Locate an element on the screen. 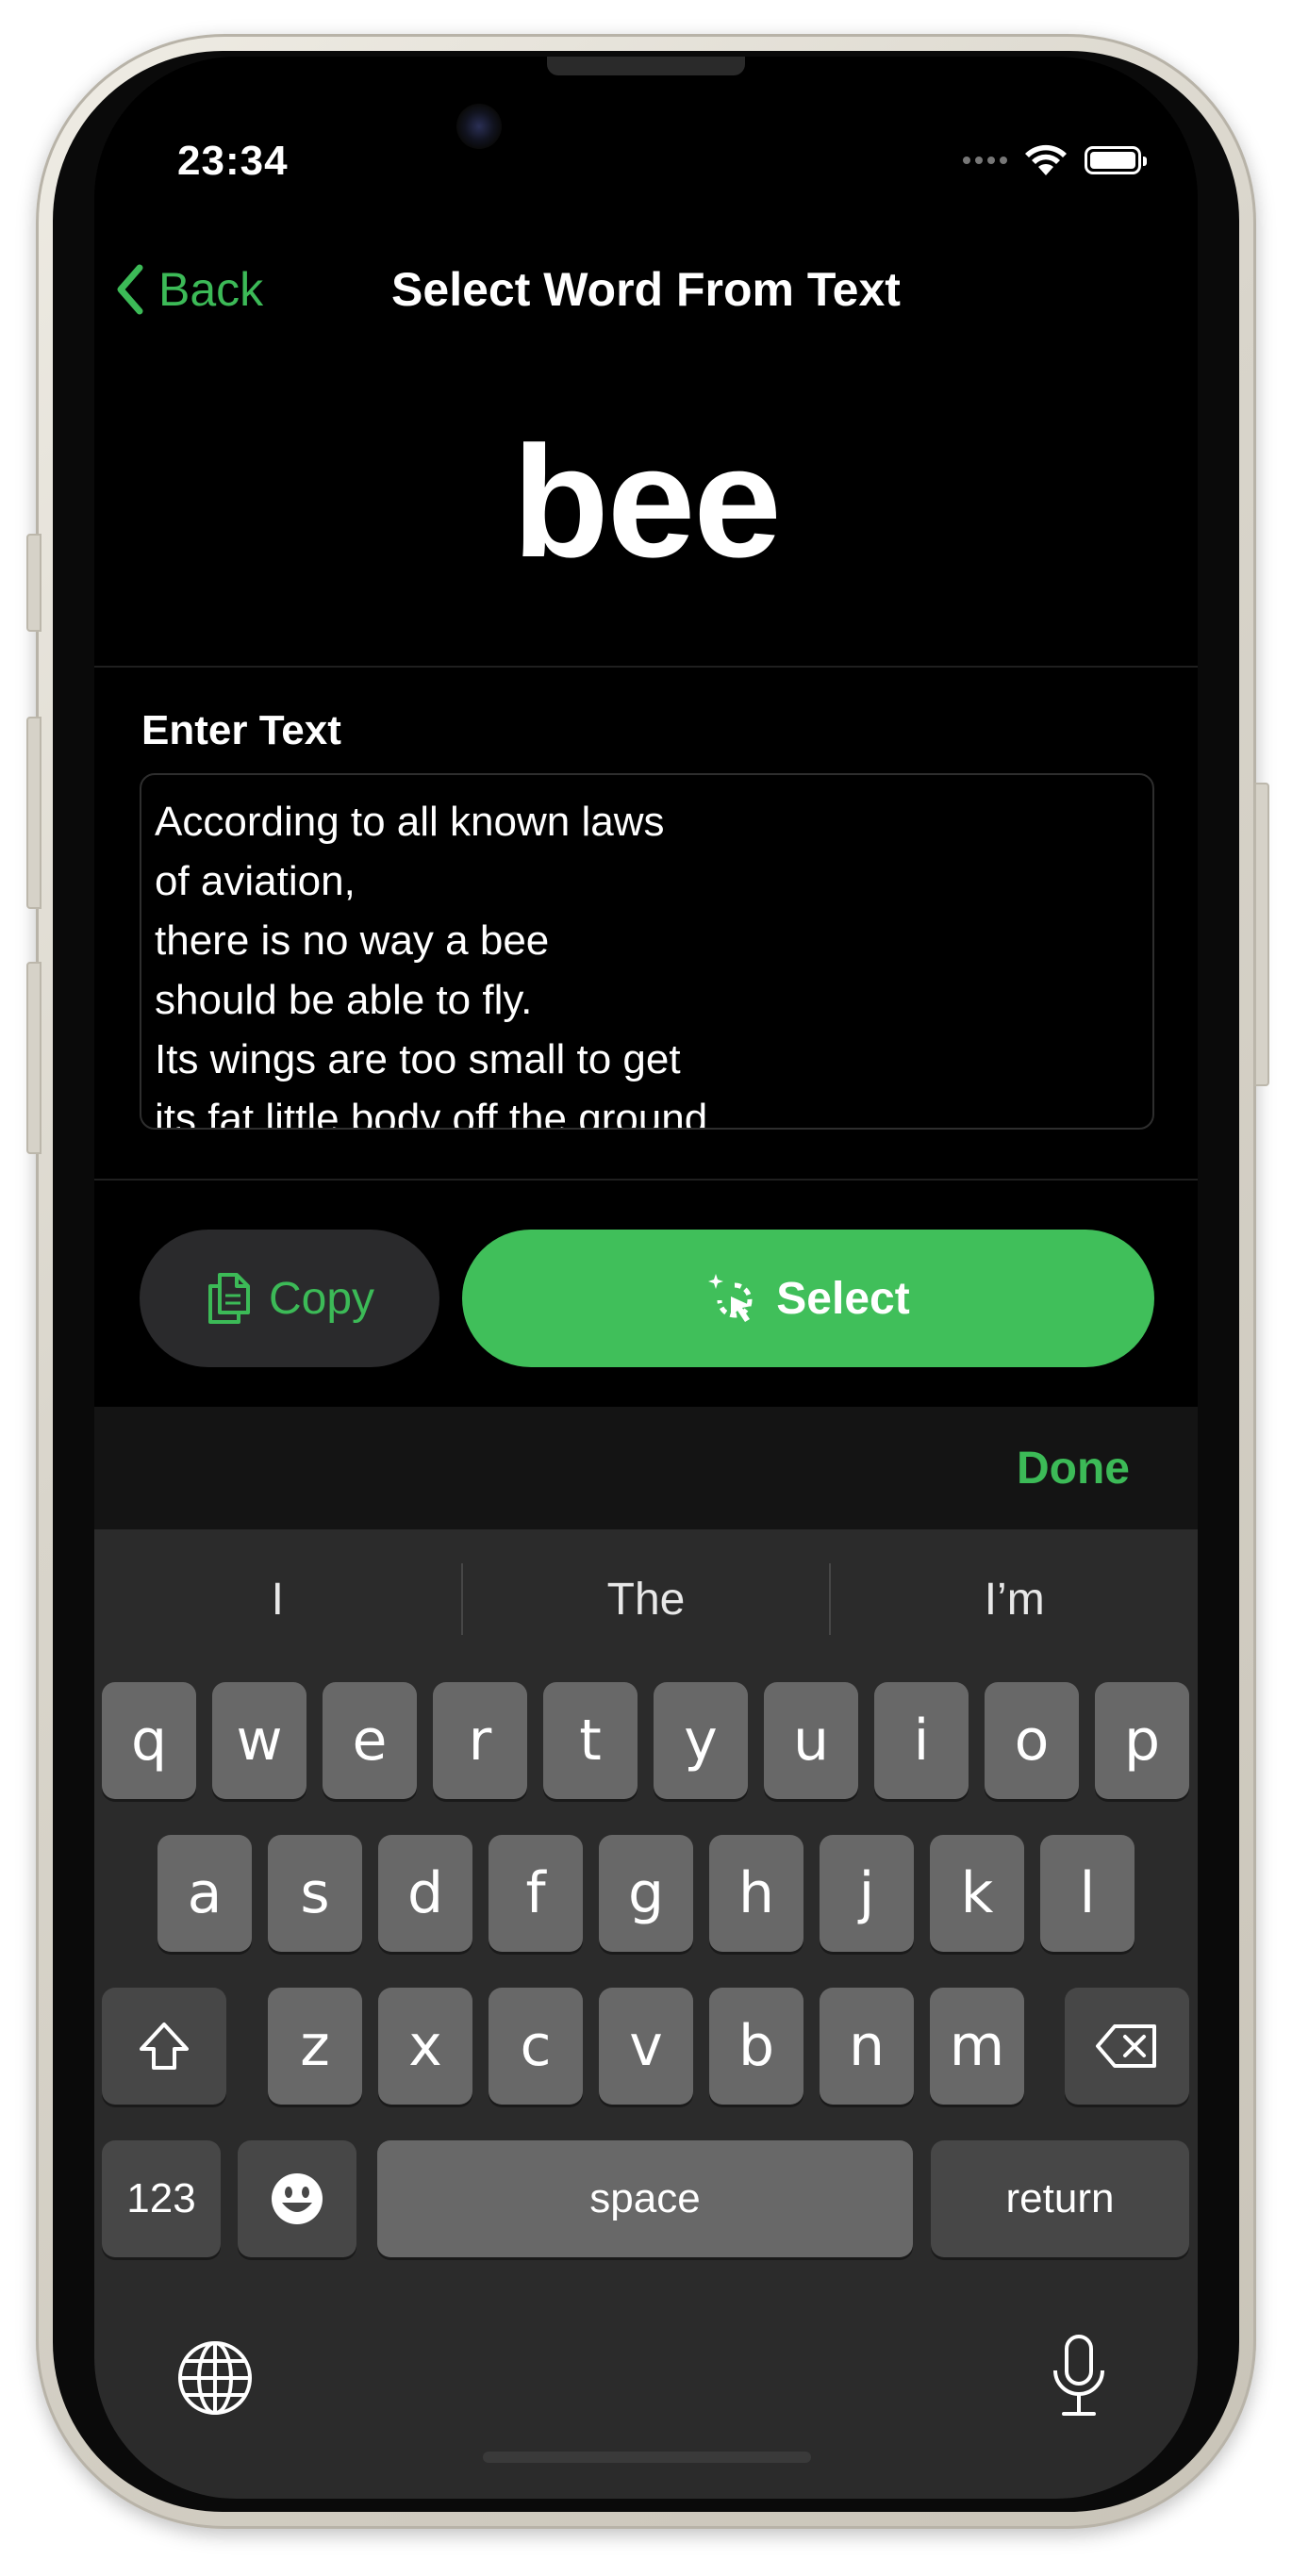  back-button: Back is located at coordinates (189, 289).